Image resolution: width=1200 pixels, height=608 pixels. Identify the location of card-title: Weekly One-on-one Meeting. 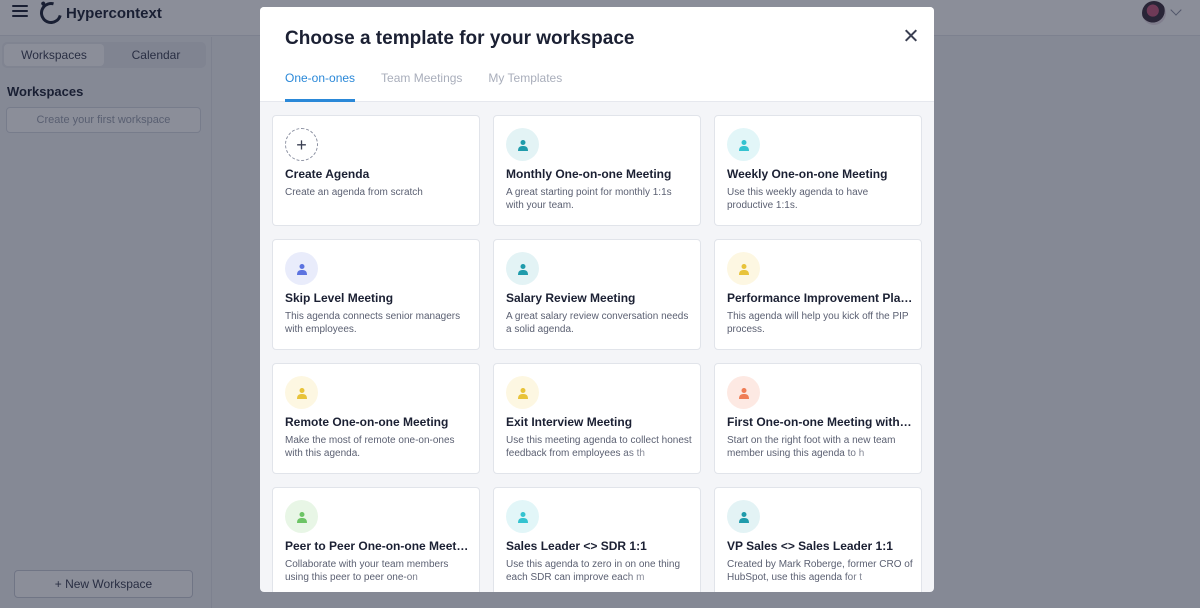
(807, 174).